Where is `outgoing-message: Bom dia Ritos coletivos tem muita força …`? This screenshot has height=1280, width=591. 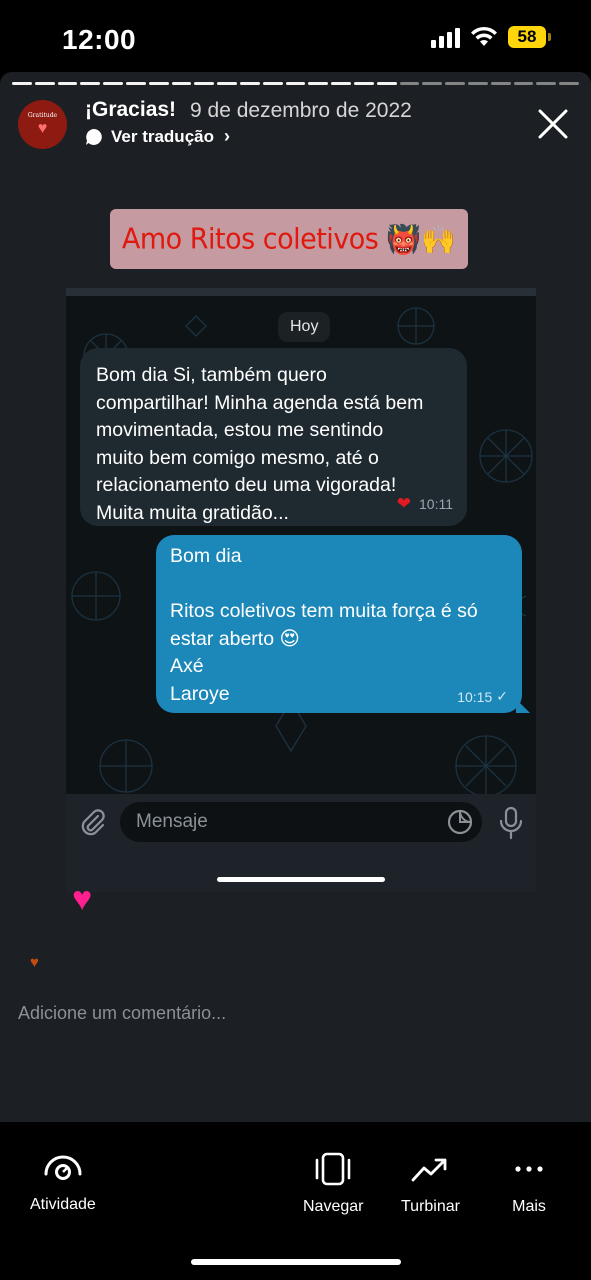
outgoing-message: Bom dia Ritos coletivos tem muita força … is located at coordinates (343, 624).